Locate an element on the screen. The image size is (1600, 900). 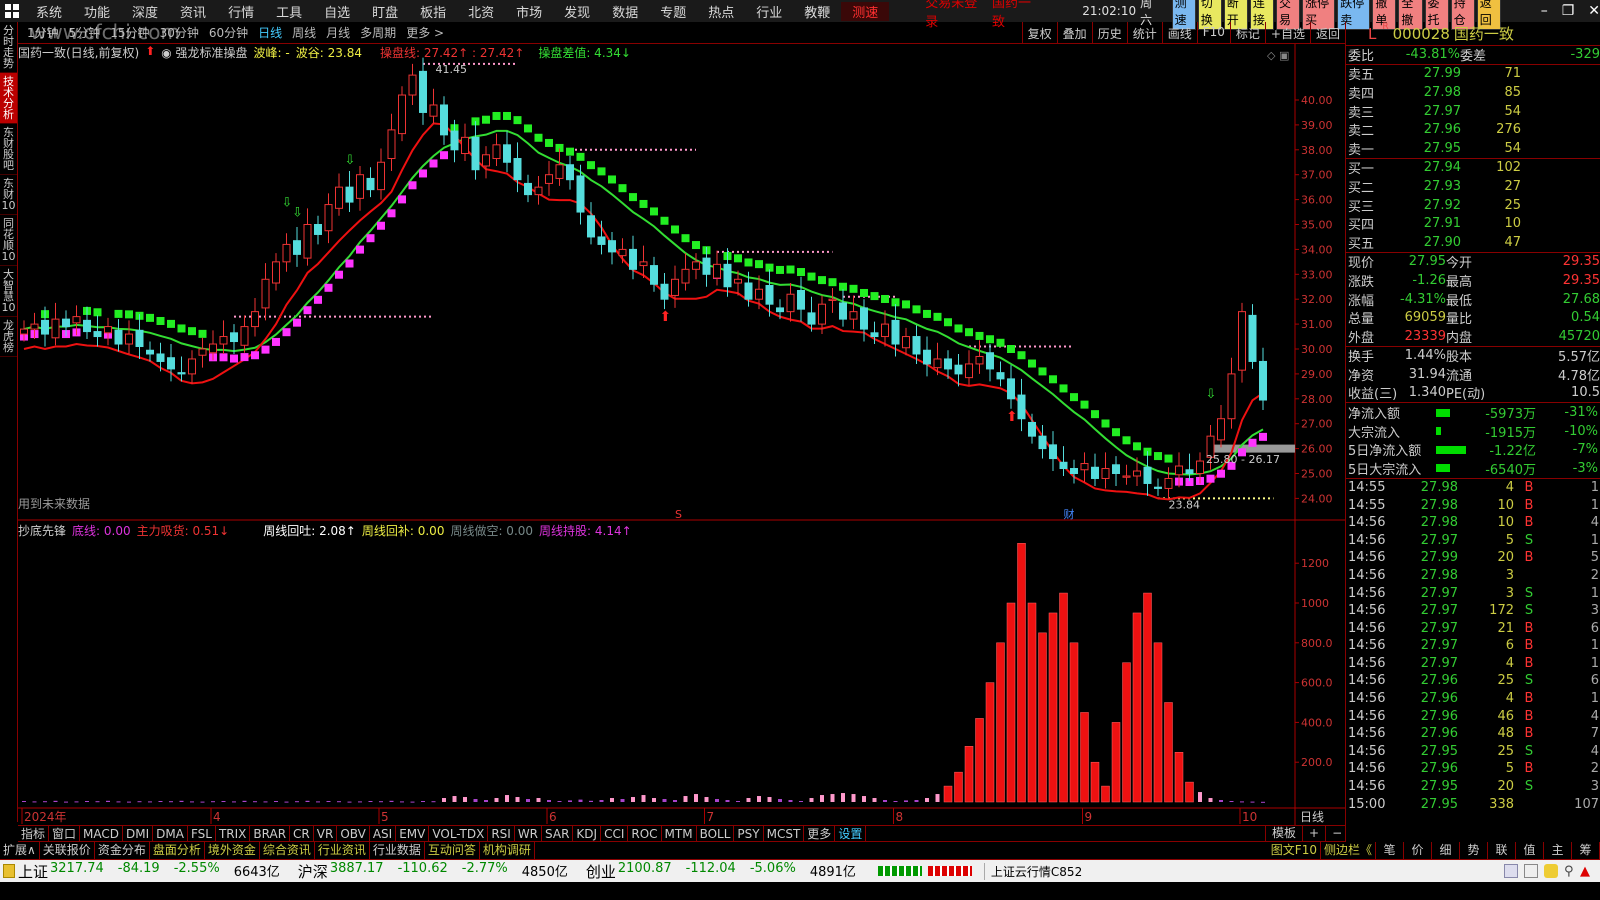
indicator-tab: MTM is located at coordinates (679, 833).